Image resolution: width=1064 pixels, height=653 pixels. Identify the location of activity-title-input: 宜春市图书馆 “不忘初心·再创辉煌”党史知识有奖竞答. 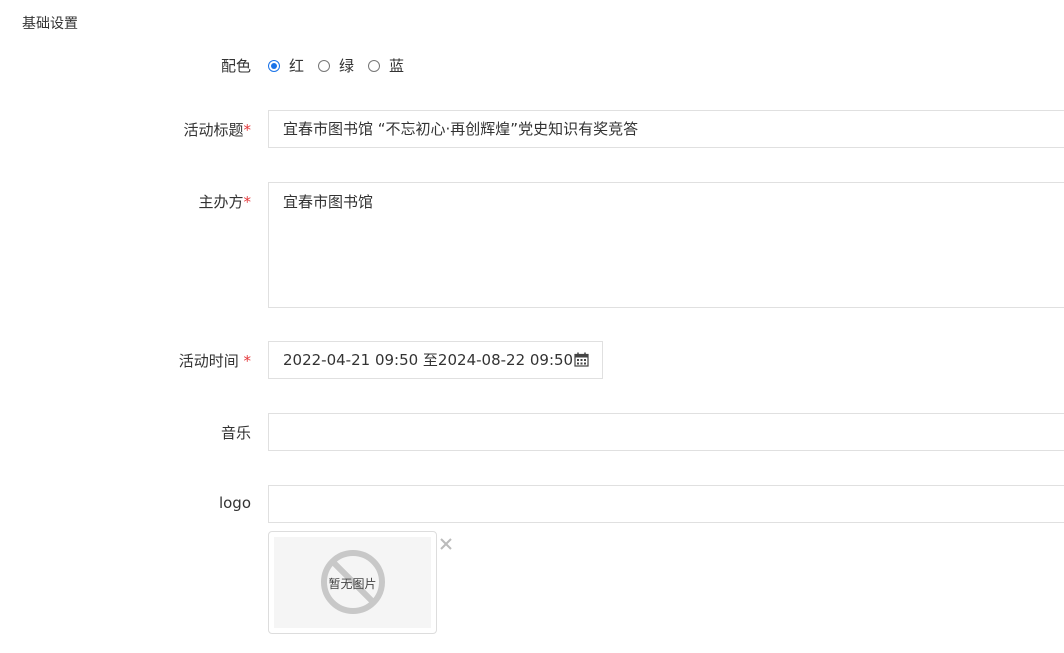
(666, 129).